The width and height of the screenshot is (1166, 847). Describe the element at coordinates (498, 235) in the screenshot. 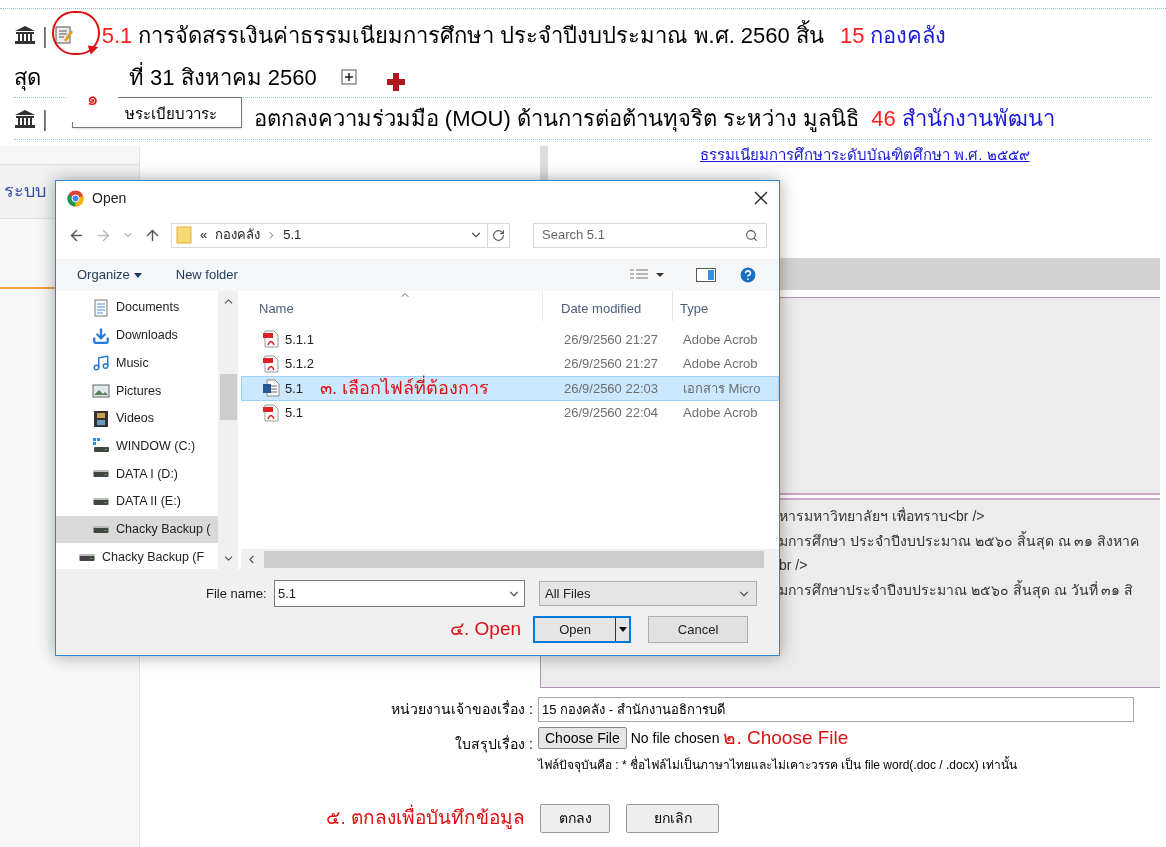

I see `refresh-icon` at that location.